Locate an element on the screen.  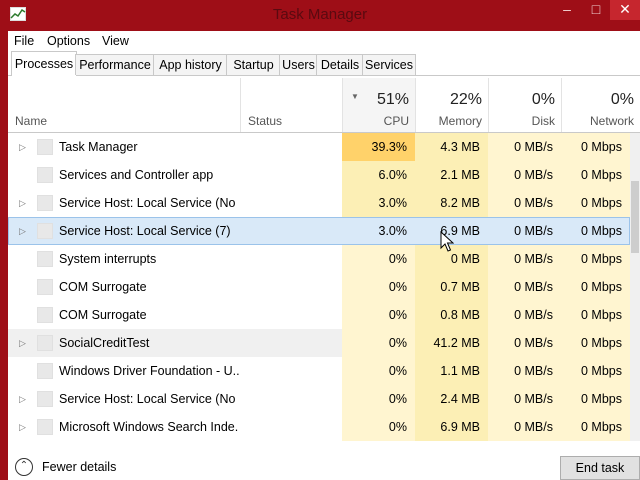
column-memory: 22% Memory is located at coordinates (452, 105).